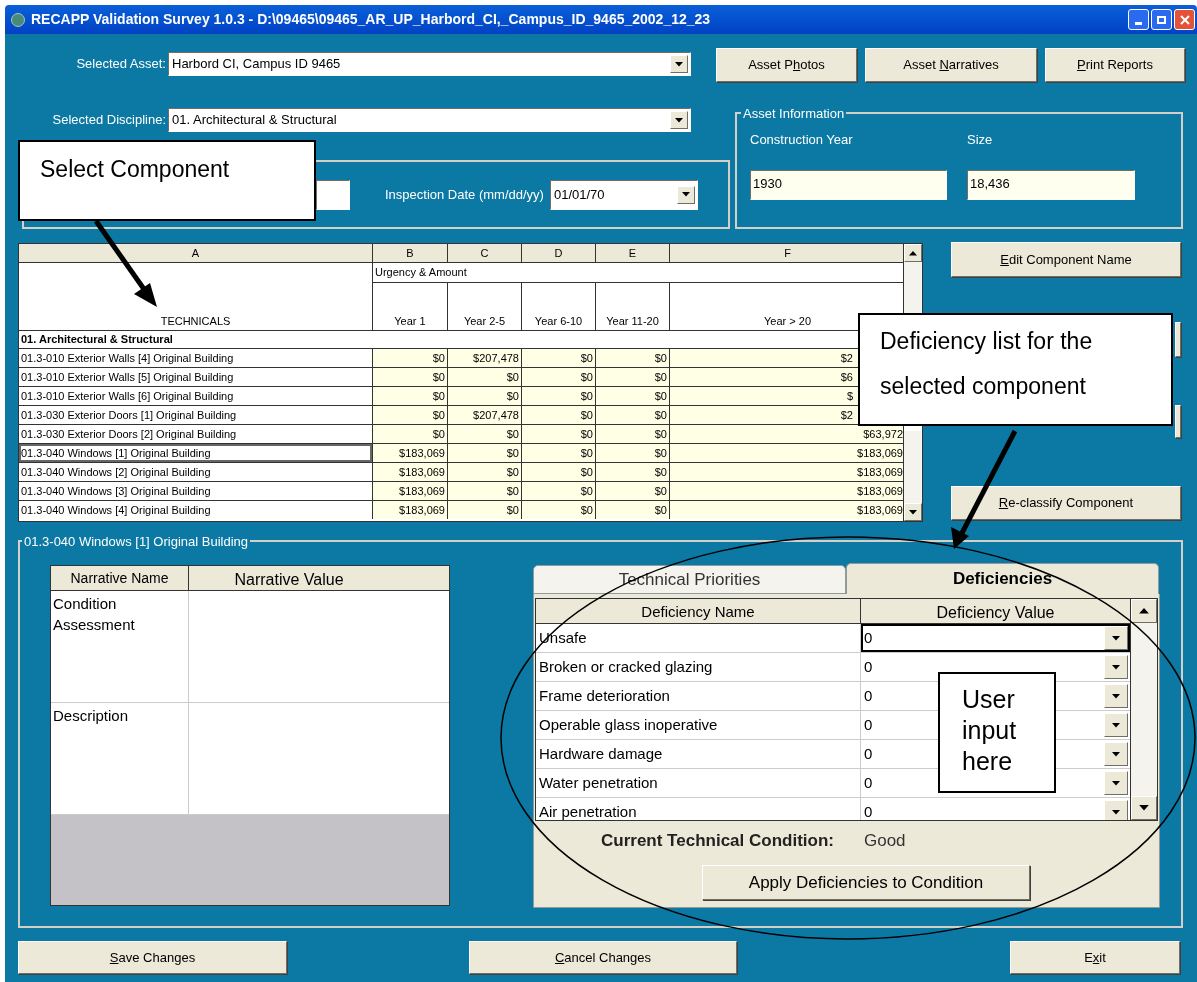  Describe the element at coordinates (866, 882) in the screenshot. I see `apply-button: Apply Deficiencies to Condition` at that location.